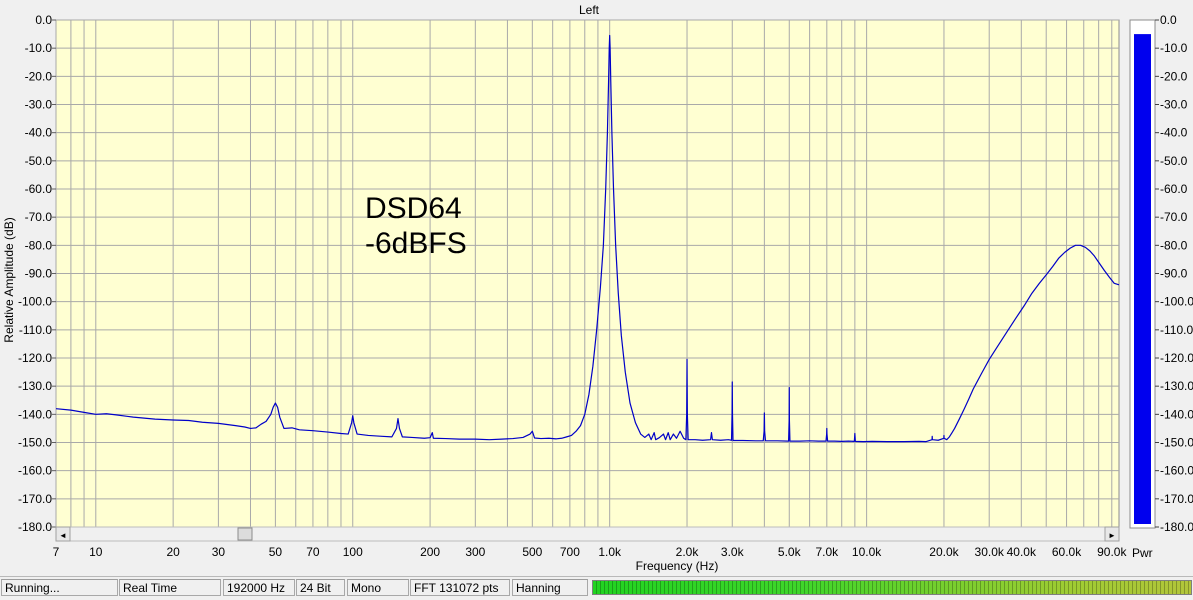 Image resolution: width=1193 pixels, height=600 pixels. I want to click on meter-tick-label: -10.0, so click(1174, 48).